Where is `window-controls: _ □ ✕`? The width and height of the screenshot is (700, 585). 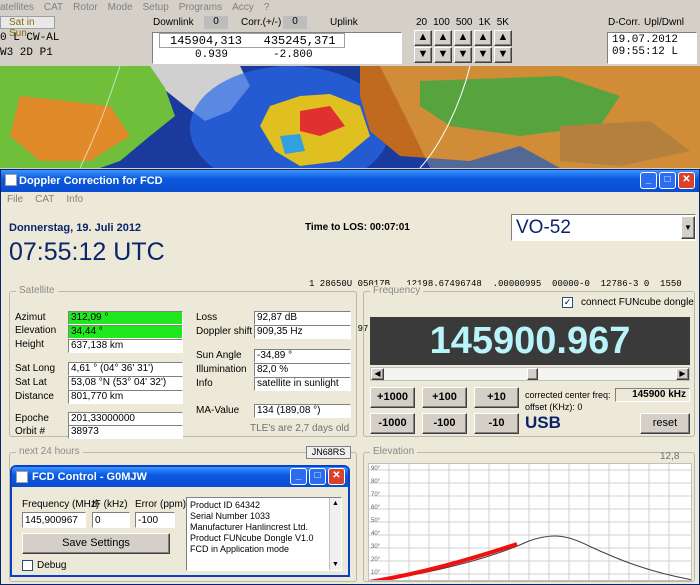 window-controls: _ □ ✕ is located at coordinates (667, 180).